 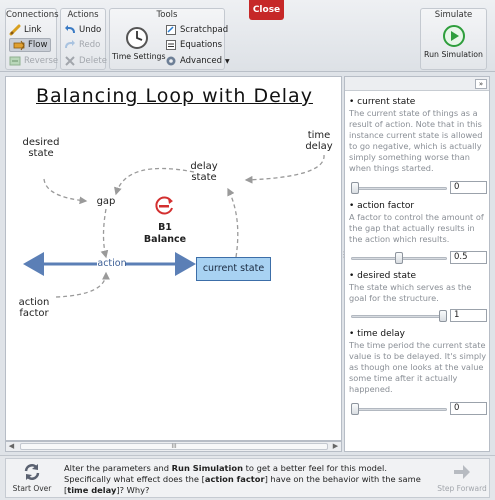 I want to click on scratchpad-button: Scratchpad, so click(x=196, y=30).